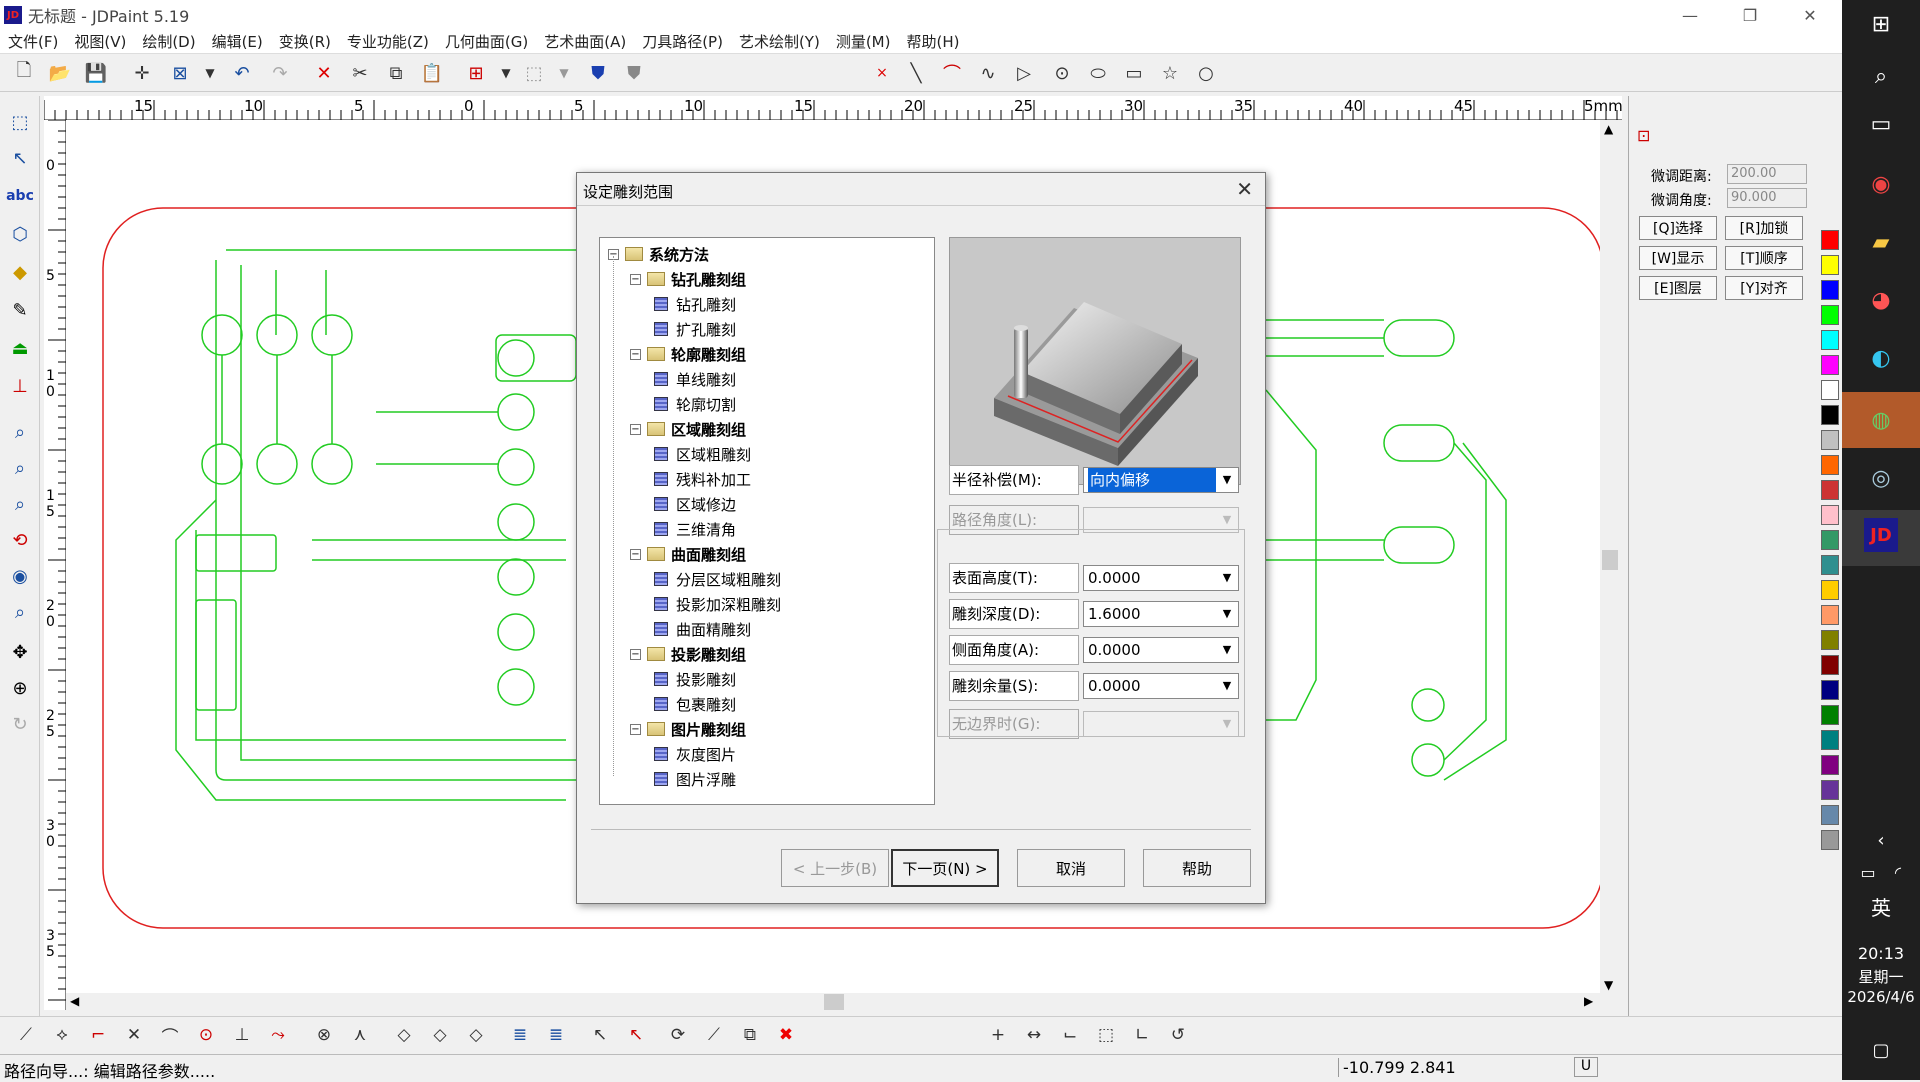 This screenshot has width=1920, height=1082. Describe the element at coordinates (20, 688) in the screenshot. I see `zoom-realtime-icon: ⊕` at that location.